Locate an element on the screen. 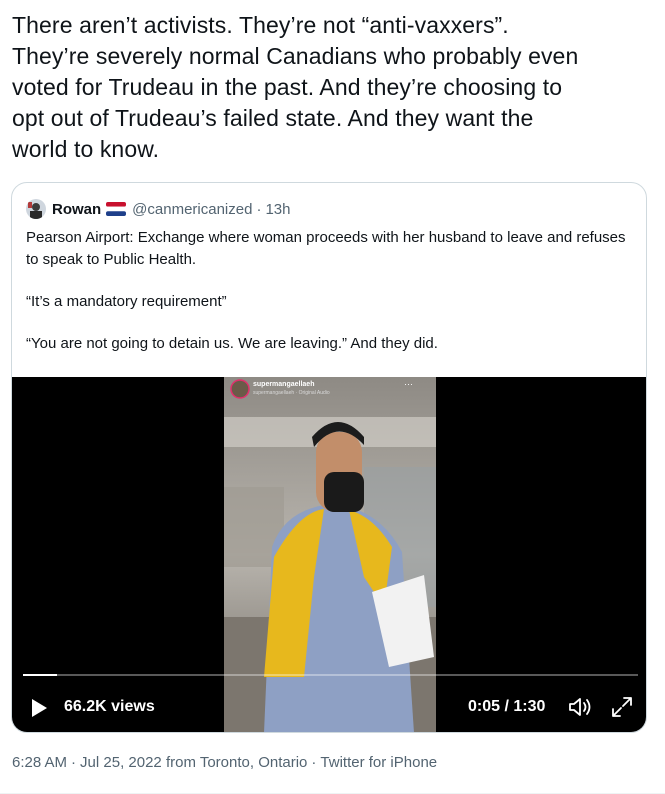  quoted-tweet-time: 13h is located at coordinates (277, 209).